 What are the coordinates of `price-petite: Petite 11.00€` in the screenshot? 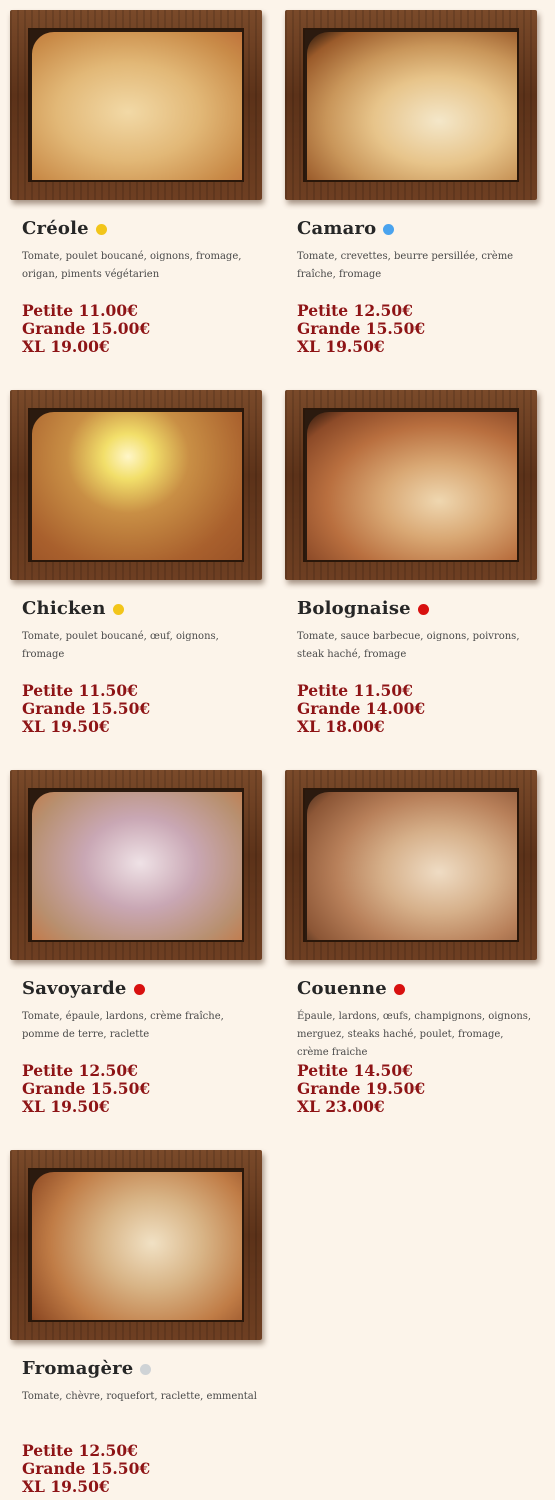 It's located at (80, 310).